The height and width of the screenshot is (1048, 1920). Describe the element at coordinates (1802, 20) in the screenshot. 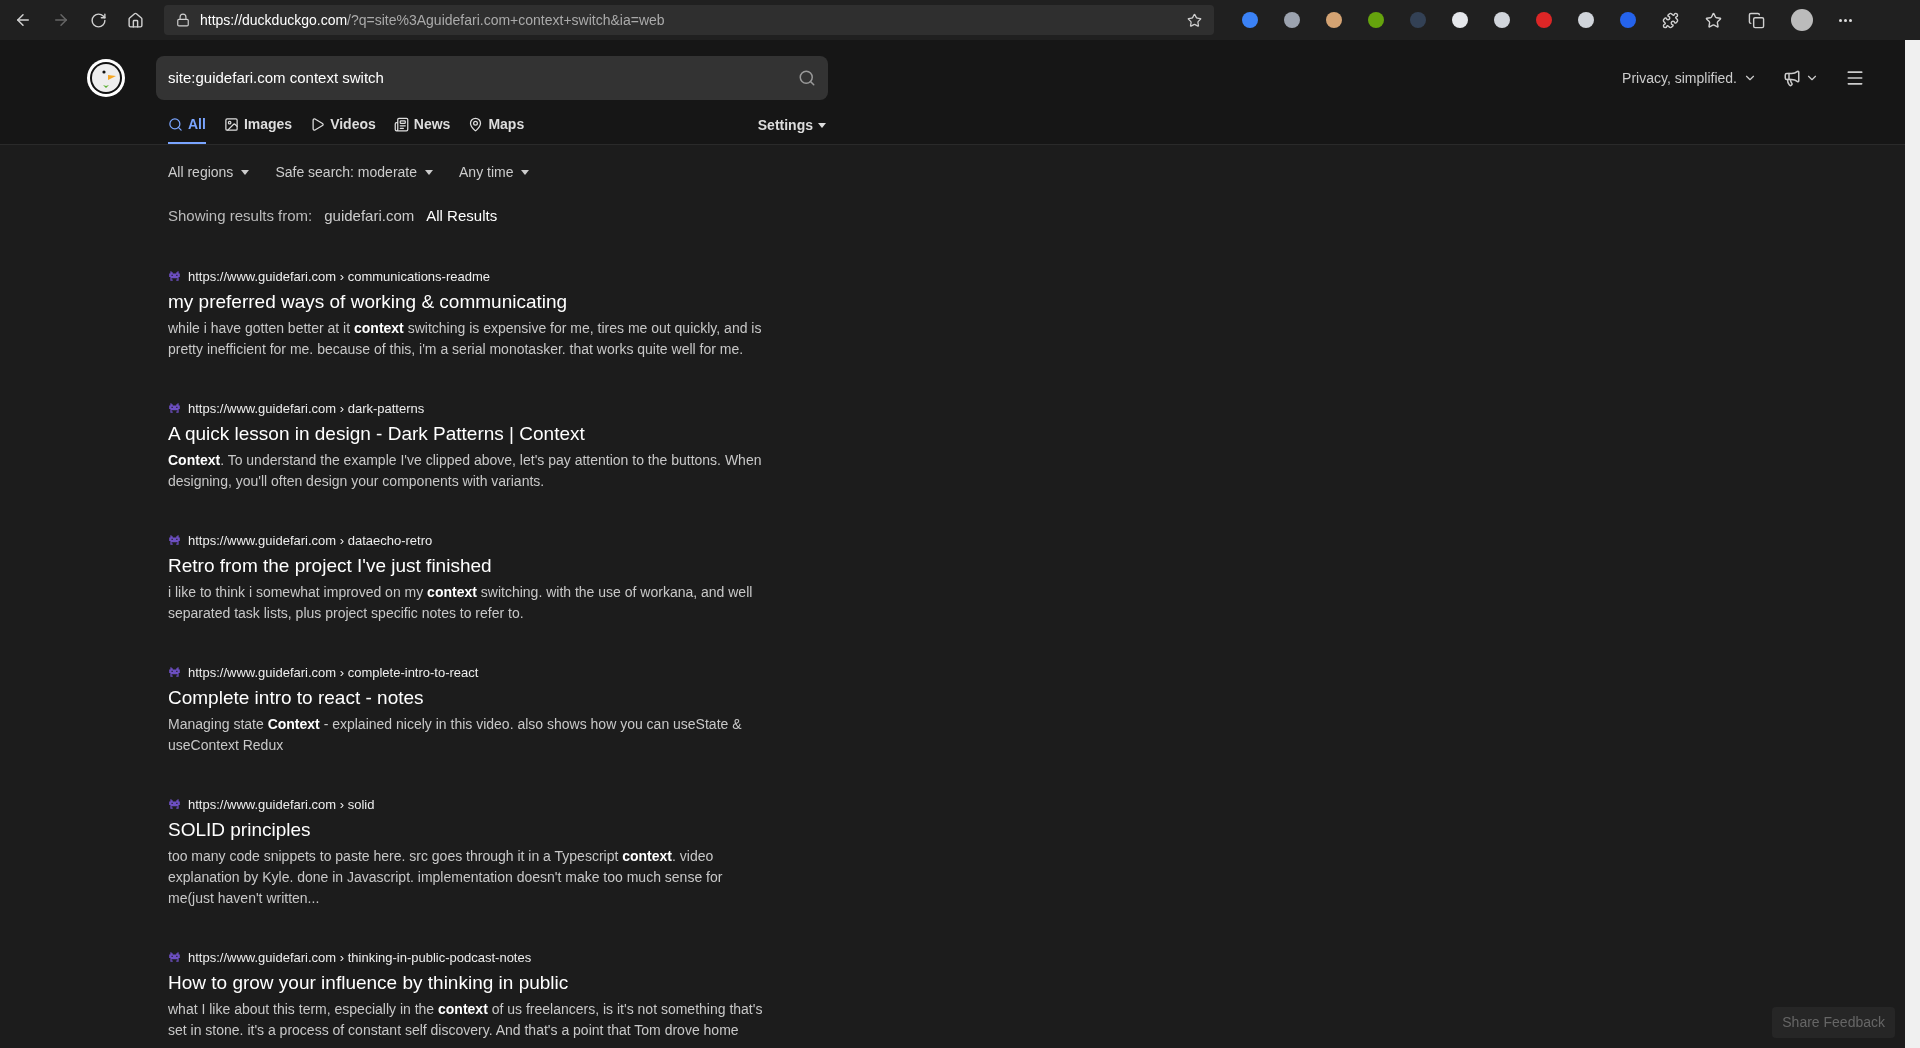

I see `profile-avatar` at that location.